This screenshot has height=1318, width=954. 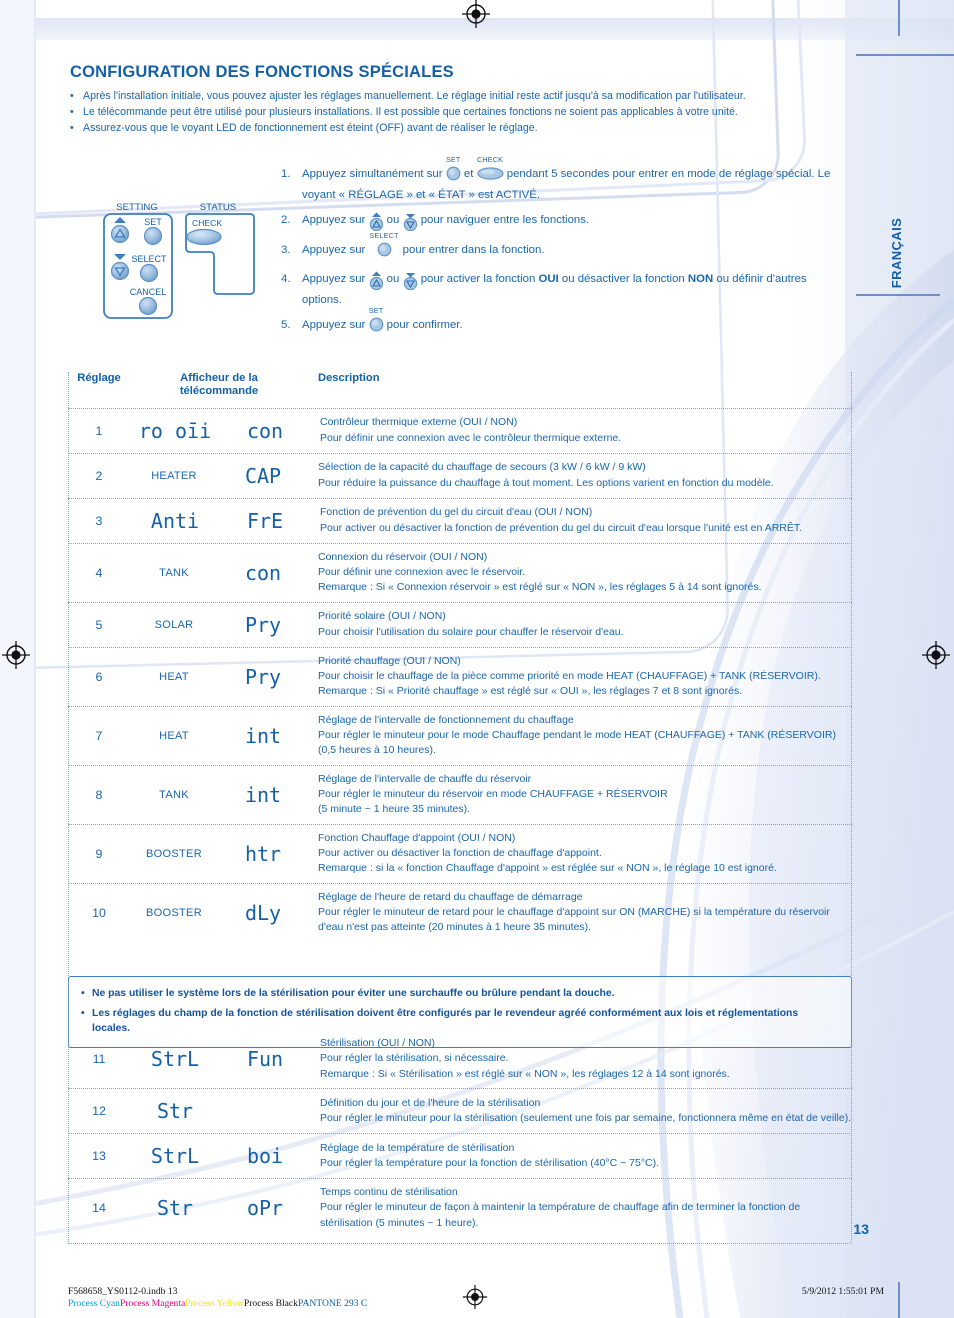 What do you see at coordinates (148, 306) in the screenshot?
I see `cancel-button` at bounding box center [148, 306].